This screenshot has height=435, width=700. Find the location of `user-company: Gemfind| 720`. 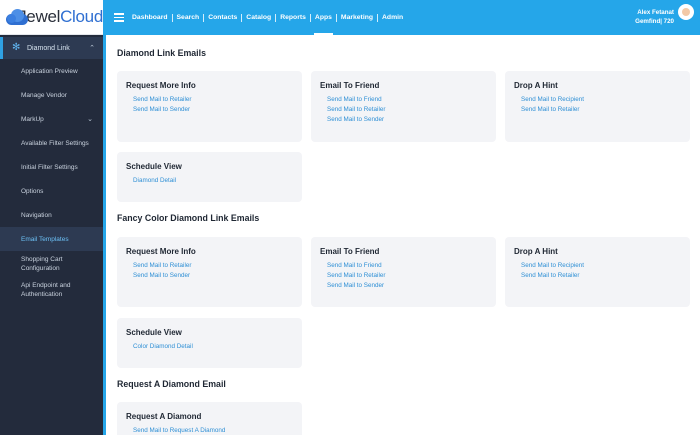

user-company: Gemfind| 720 is located at coordinates (654, 21).